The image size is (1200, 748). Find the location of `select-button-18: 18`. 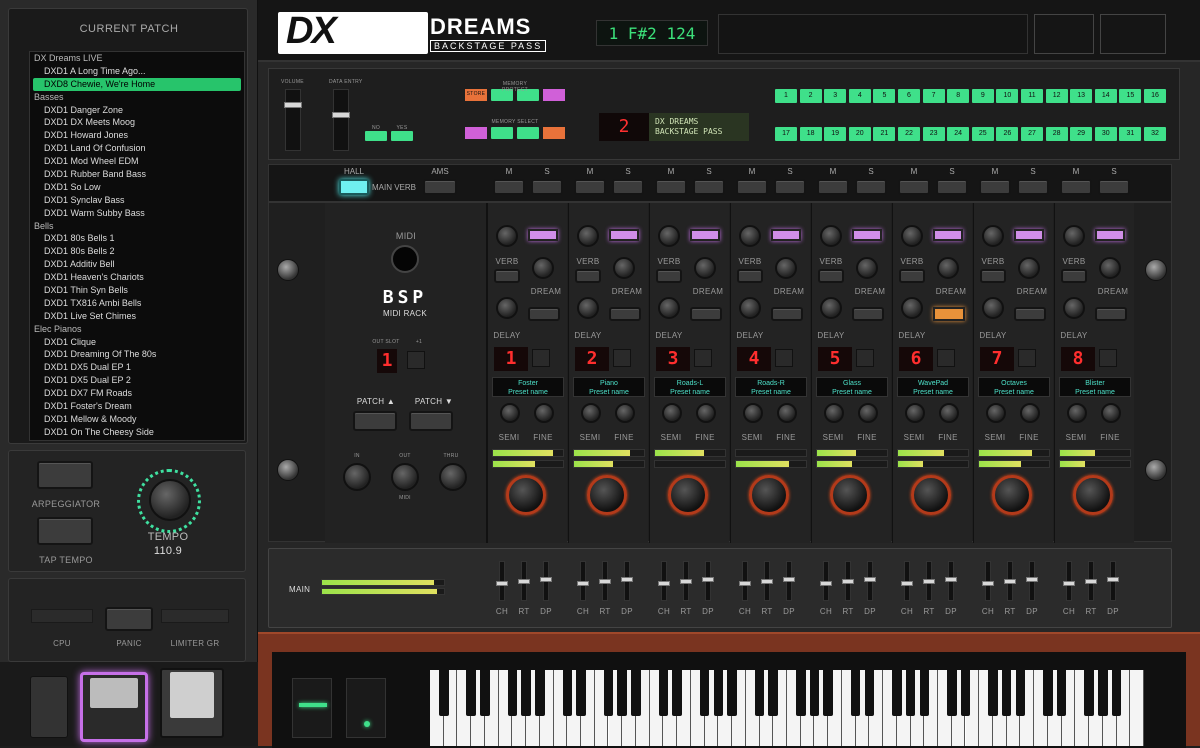

select-button-18: 18 is located at coordinates (810, 134).